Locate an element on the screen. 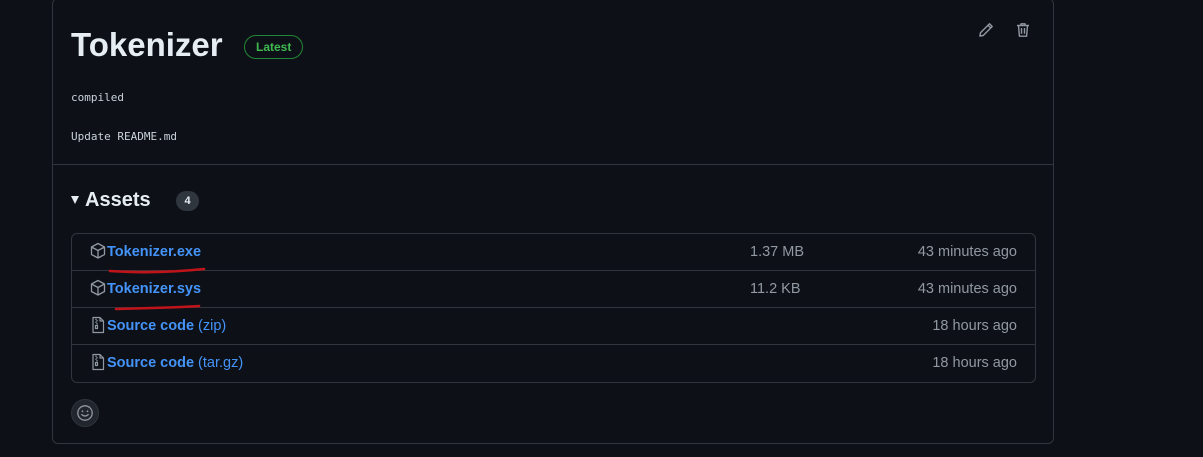 This screenshot has height=457, width=1203. latest-badge: Latest is located at coordinates (274, 47).